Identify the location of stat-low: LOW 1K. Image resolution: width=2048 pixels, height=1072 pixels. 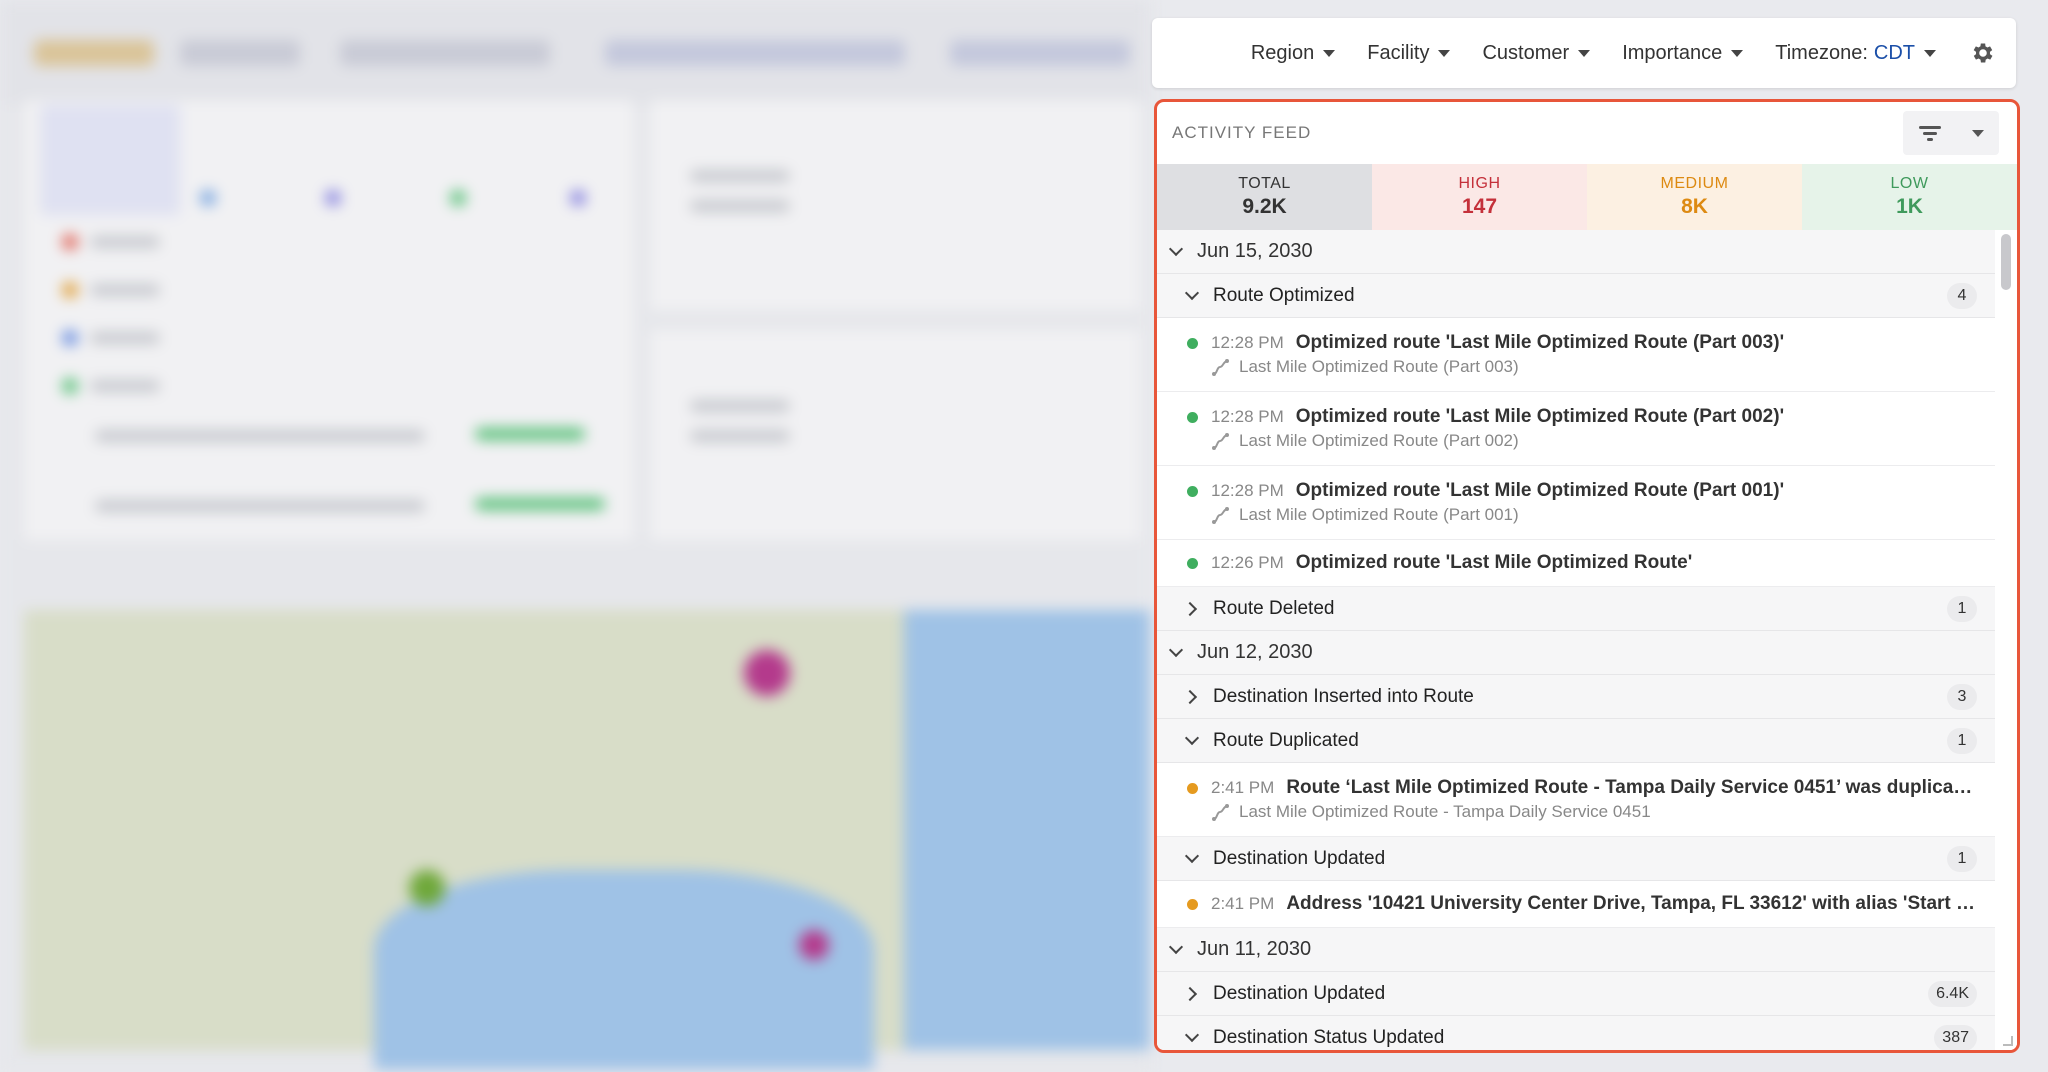
(1909, 197).